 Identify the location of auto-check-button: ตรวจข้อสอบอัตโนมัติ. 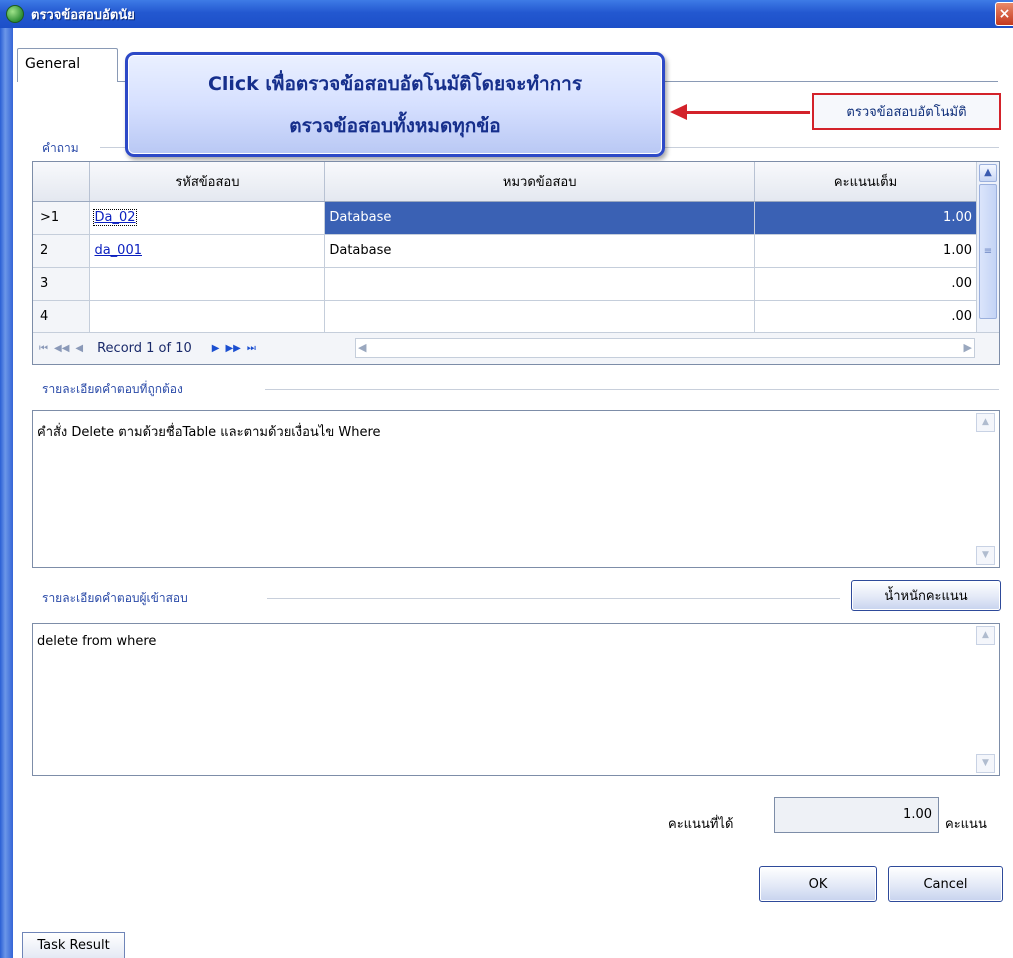
(906, 111).